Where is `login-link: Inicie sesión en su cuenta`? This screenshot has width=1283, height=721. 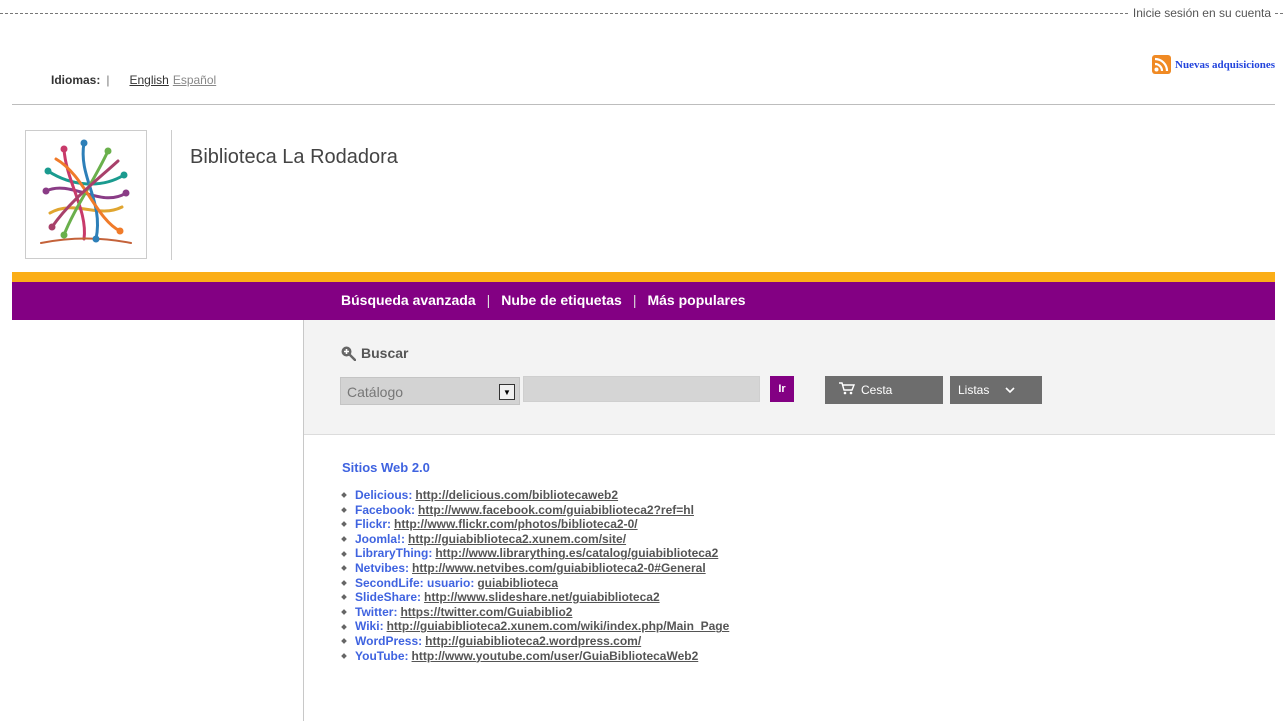 login-link: Inicie sesión en su cuenta is located at coordinates (1201, 13).